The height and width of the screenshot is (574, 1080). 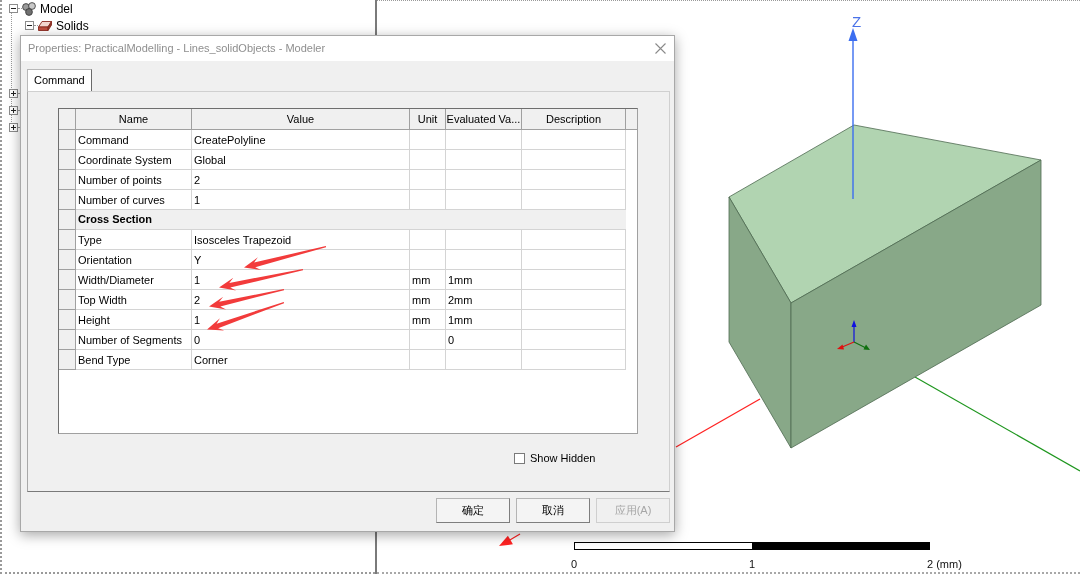 I want to click on tree-item: Model, so click(x=56, y=8).